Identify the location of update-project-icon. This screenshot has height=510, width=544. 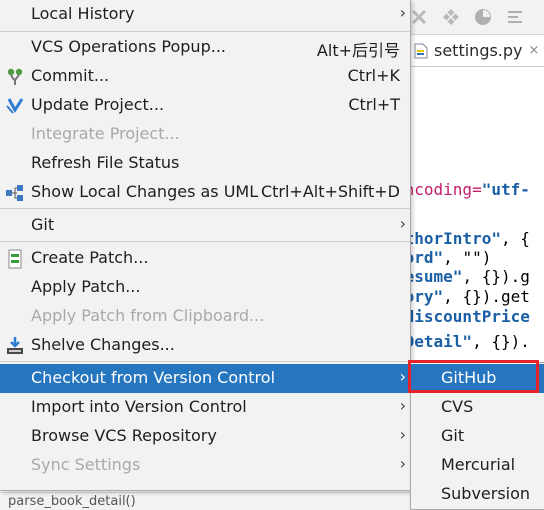
(15, 106).